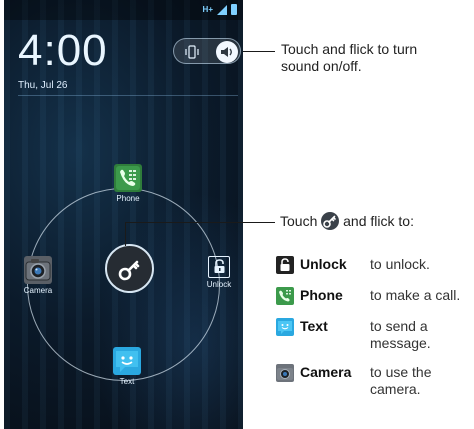 The image size is (474, 429). Describe the element at coordinates (349, 57) in the screenshot. I see `sound-note: Touch and flick to turn sound on/off.` at that location.